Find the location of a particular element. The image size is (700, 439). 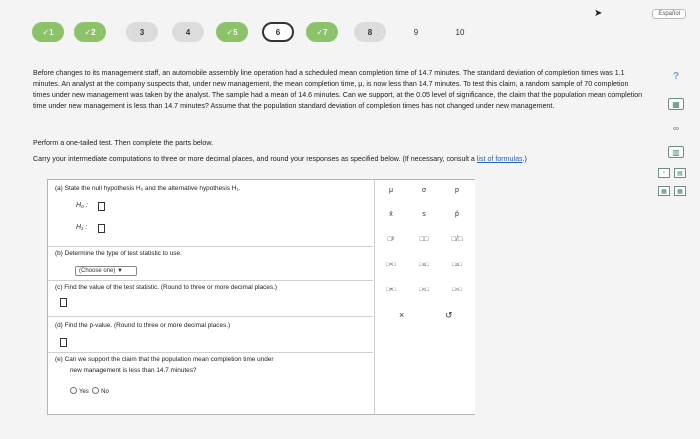

subscript-button: □□ is located at coordinates (424, 239).